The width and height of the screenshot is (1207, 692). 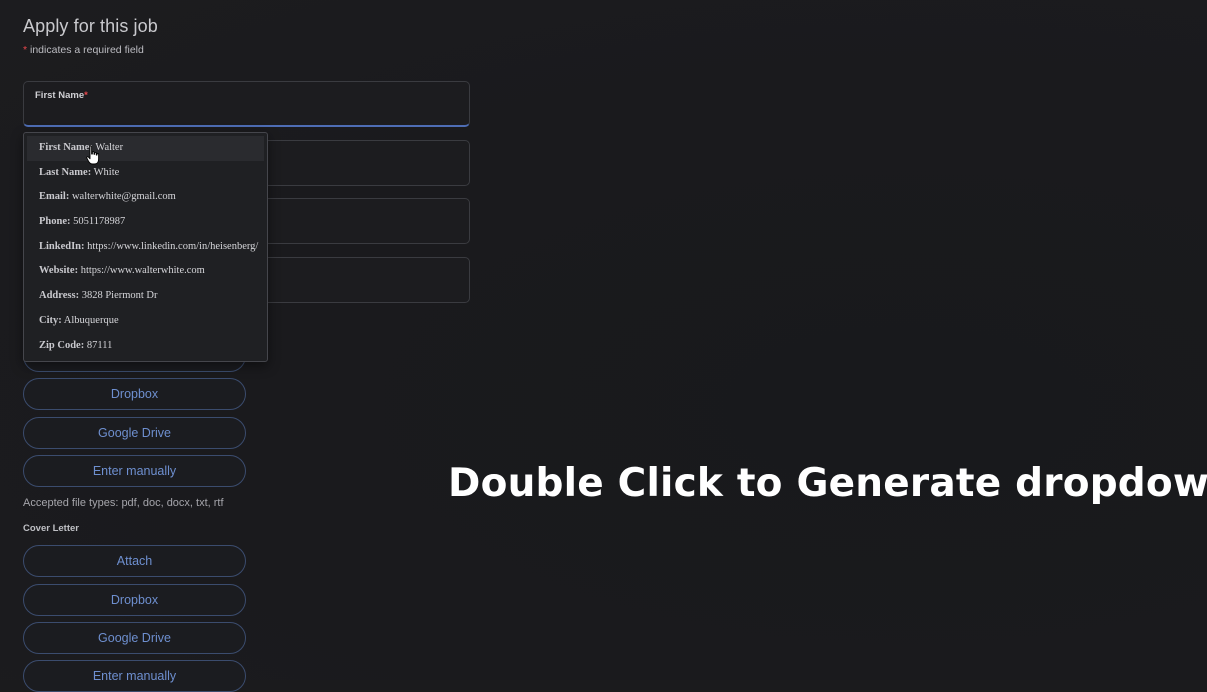 I want to click on cover-letter-google-drive-button: Google Drive, so click(x=134, y=638).